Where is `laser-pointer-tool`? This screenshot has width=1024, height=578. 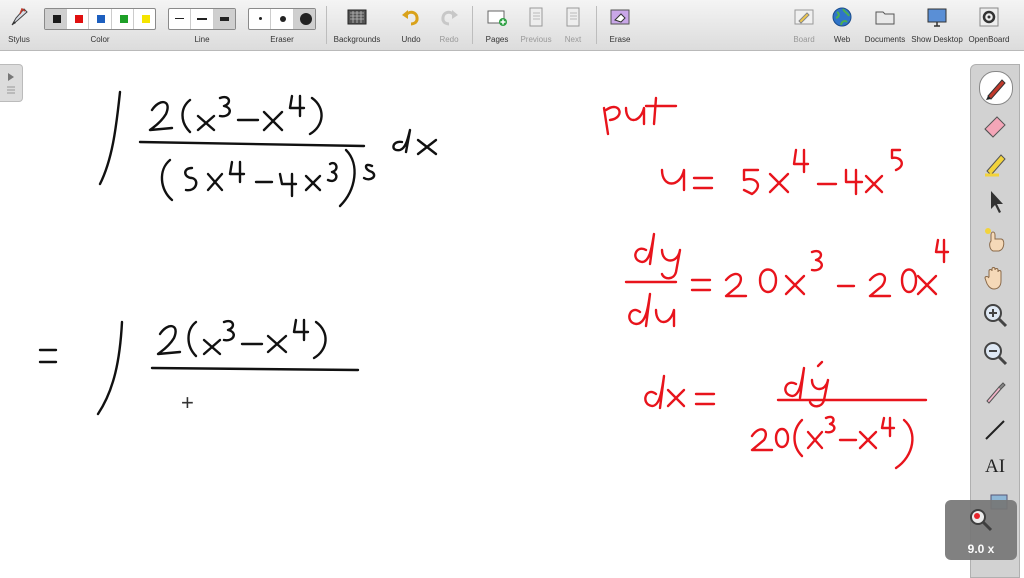 laser-pointer-tool is located at coordinates (995, 239).